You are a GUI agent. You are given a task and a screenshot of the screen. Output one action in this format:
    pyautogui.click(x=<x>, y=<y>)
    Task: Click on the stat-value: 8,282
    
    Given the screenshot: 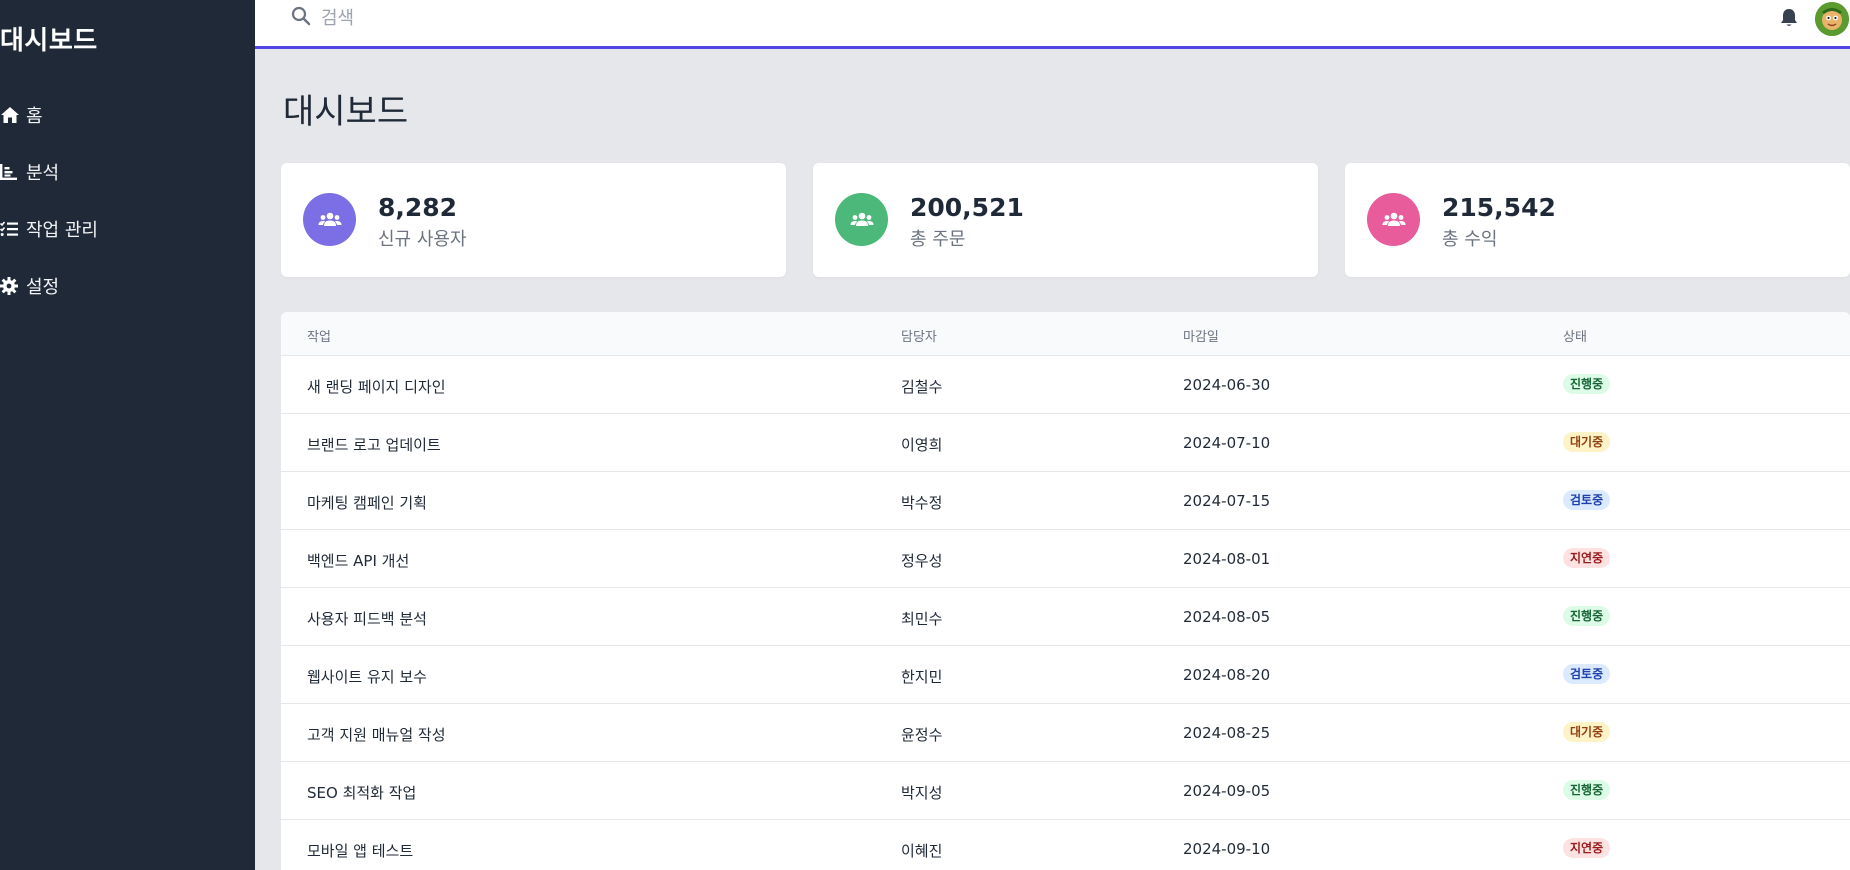 What is the action you would take?
    pyautogui.click(x=418, y=207)
    